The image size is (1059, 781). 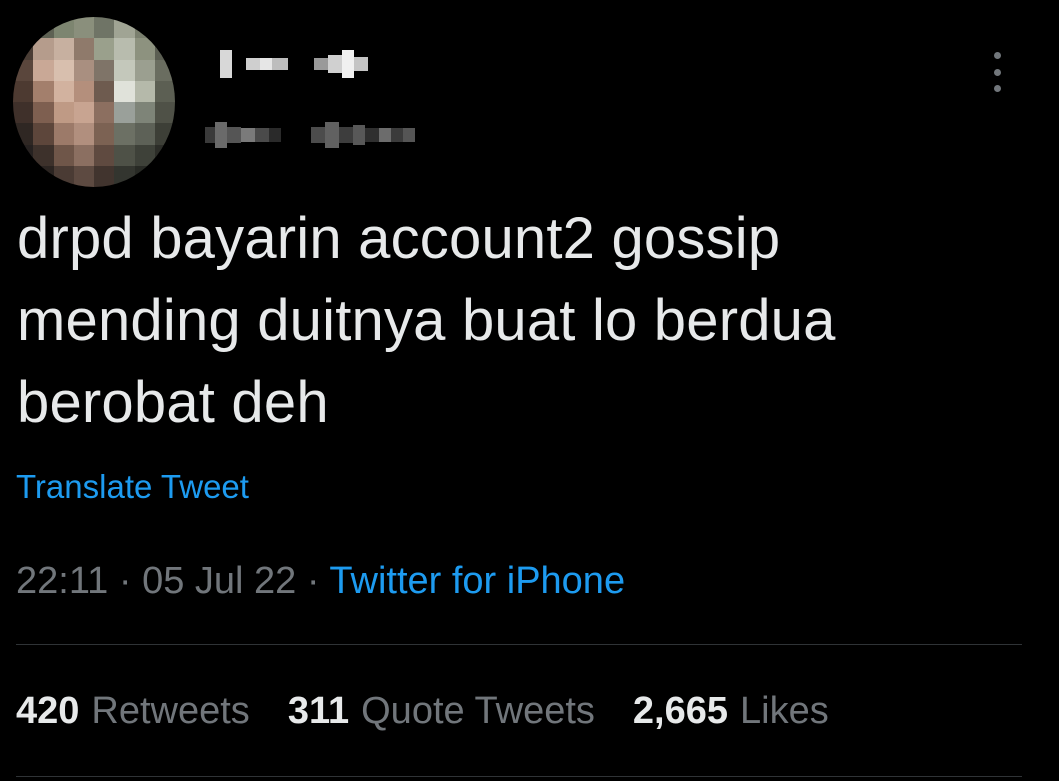 I want to click on handle-pixelated, so click(x=310, y=135).